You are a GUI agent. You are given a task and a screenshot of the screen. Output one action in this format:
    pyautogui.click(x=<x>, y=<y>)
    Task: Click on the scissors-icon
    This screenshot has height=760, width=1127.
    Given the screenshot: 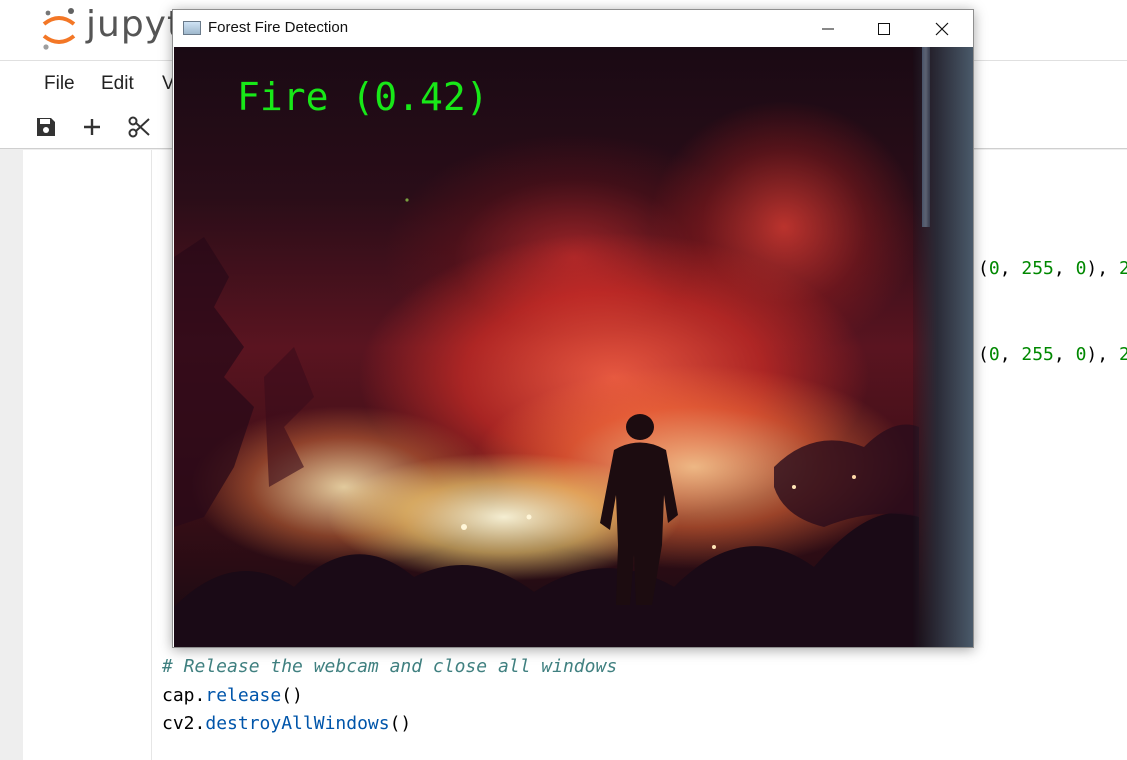 What is the action you would take?
    pyautogui.click(x=139, y=127)
    